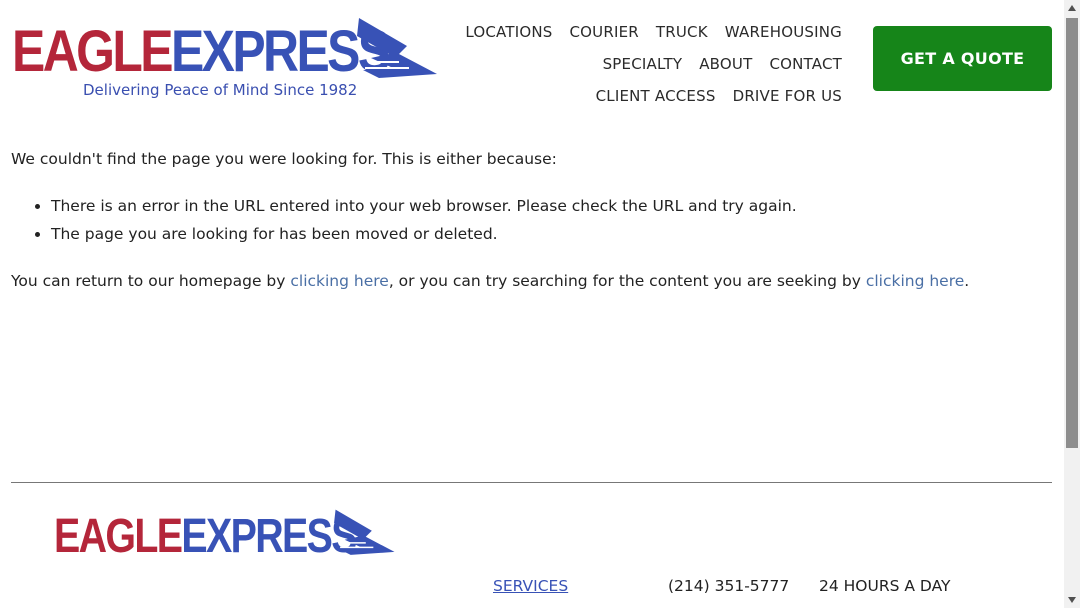 The height and width of the screenshot is (608, 1080). Describe the element at coordinates (787, 96) in the screenshot. I see `nav-drive-for-us: DRIVE FOR US` at that location.